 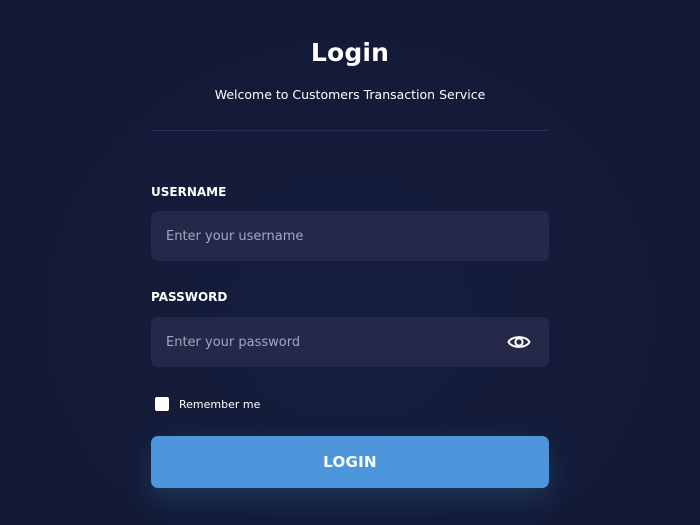 I want to click on password-field, so click(x=350, y=342).